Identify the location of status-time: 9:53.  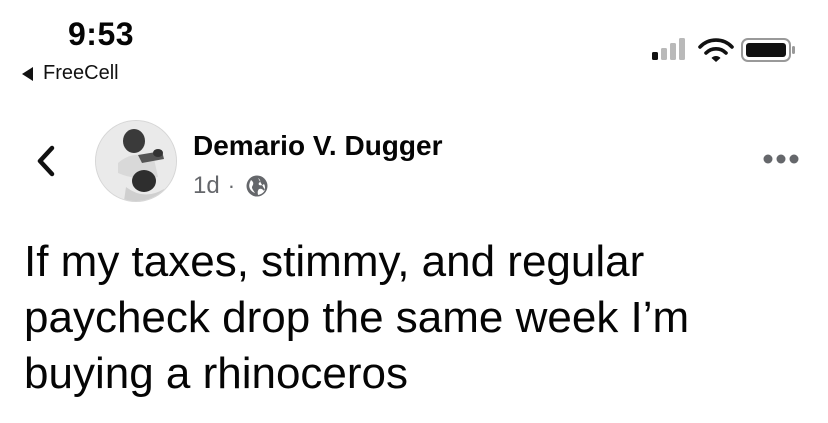
(101, 34).